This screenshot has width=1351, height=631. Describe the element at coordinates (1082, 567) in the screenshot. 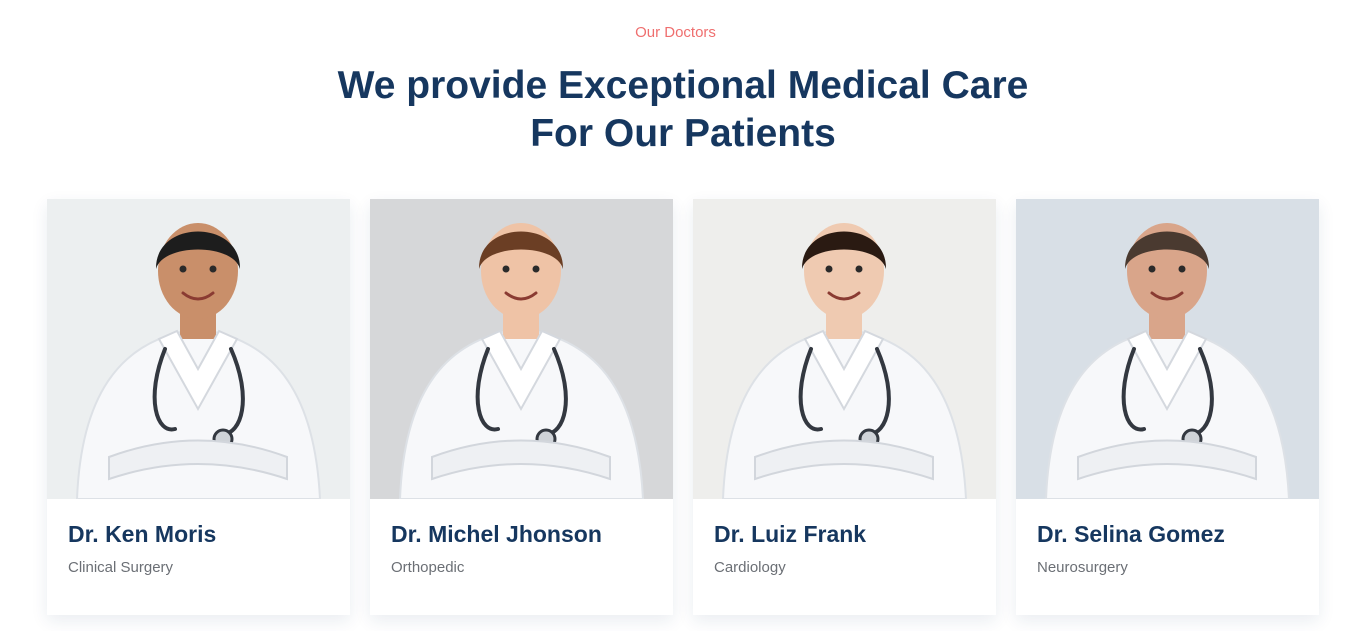

I see `doctor-specialty: Neurosurgery` at that location.